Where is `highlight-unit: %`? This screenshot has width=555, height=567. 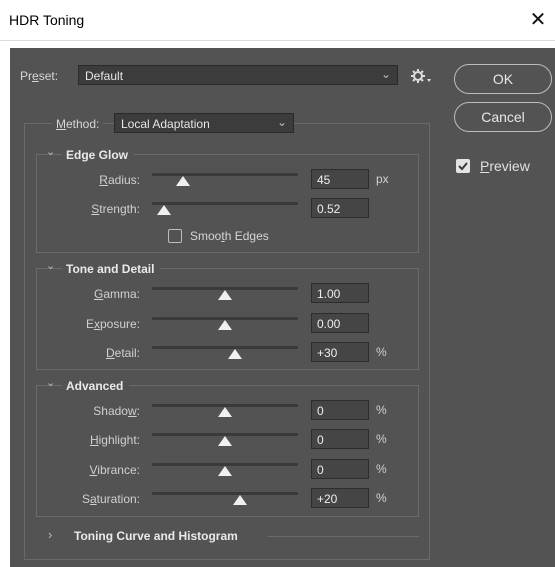
highlight-unit: % is located at coordinates (381, 439).